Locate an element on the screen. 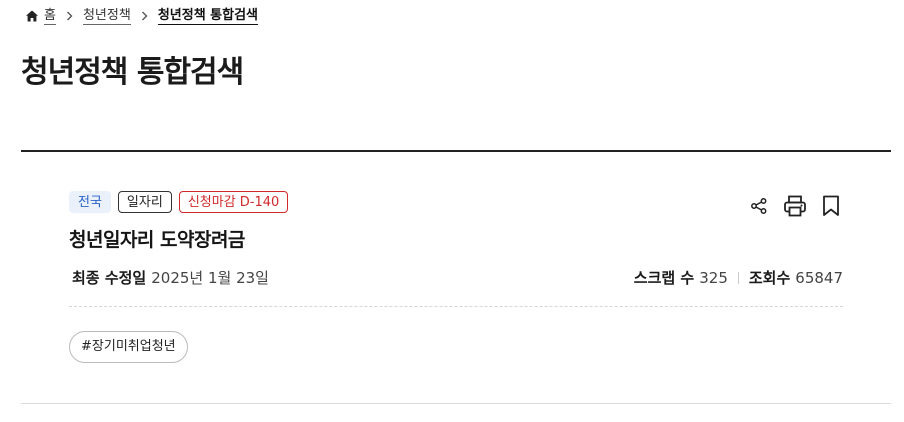 The width and height of the screenshot is (904, 422). share-icon is located at coordinates (759, 206).